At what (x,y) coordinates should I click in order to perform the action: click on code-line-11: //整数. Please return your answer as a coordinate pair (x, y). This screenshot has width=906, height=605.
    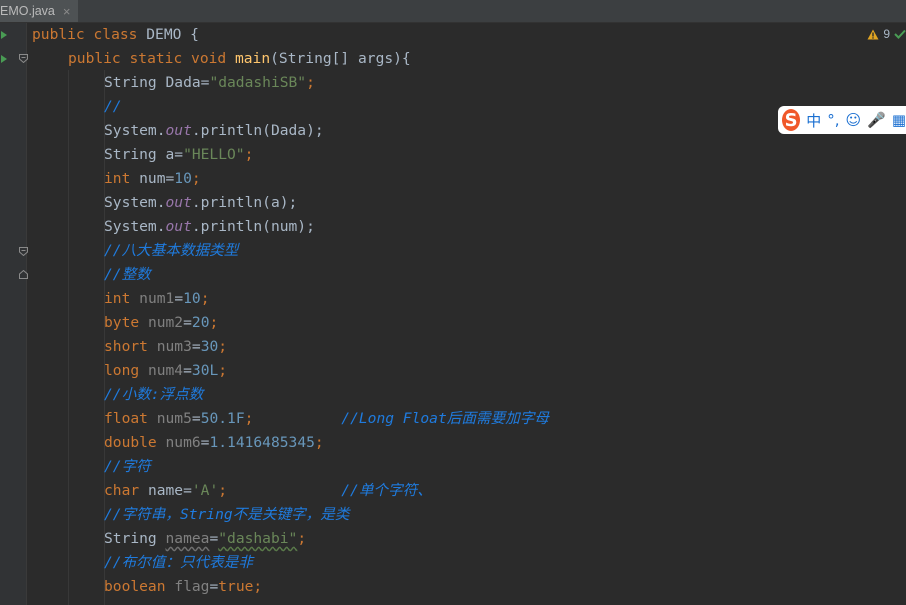
    Looking at the image, I should click on (127, 274).